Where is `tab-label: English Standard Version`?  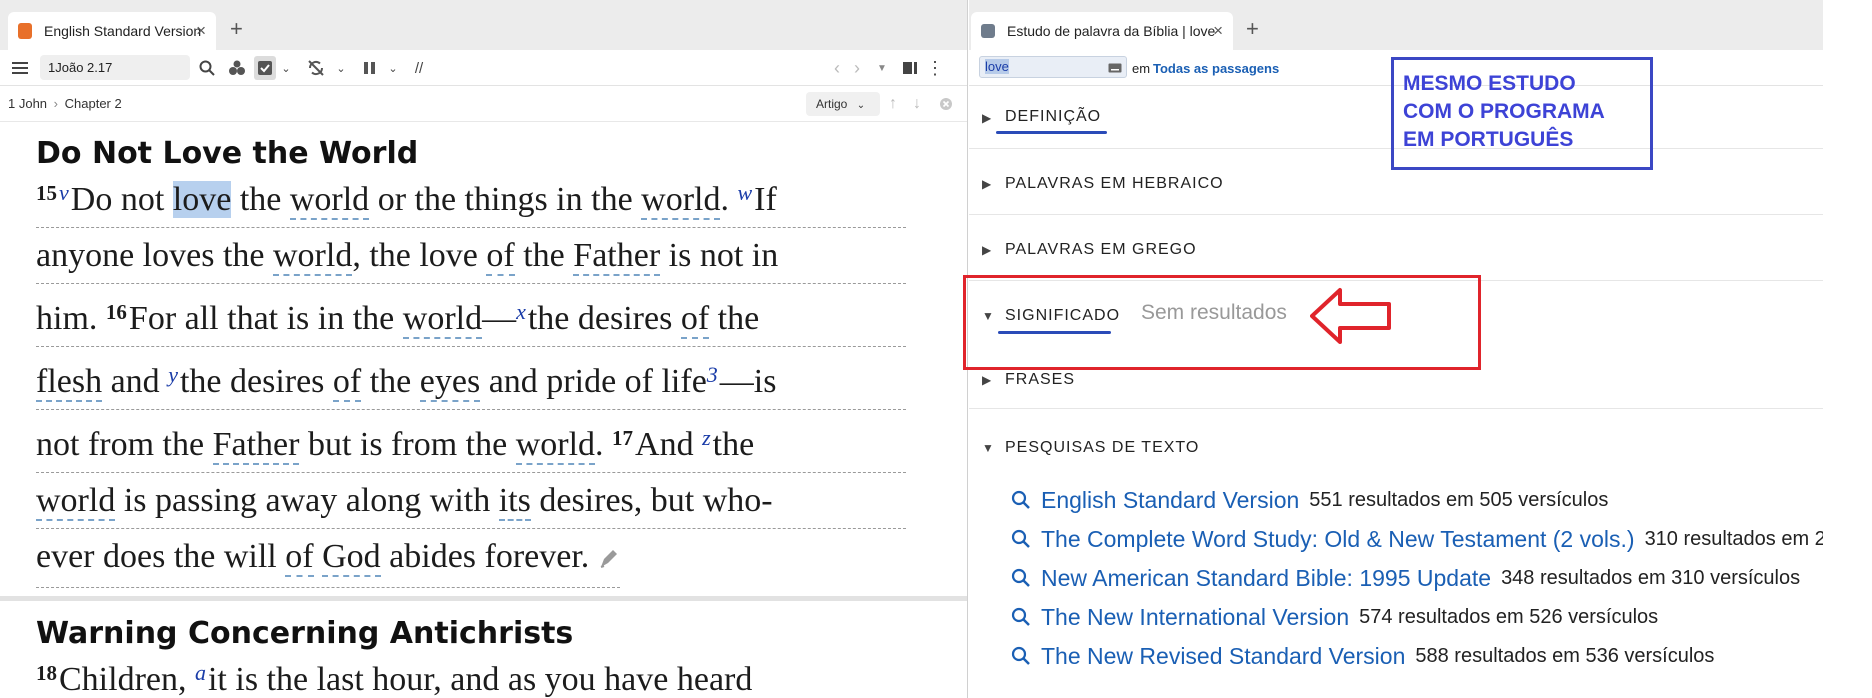
tab-label: English Standard Version is located at coordinates (123, 31).